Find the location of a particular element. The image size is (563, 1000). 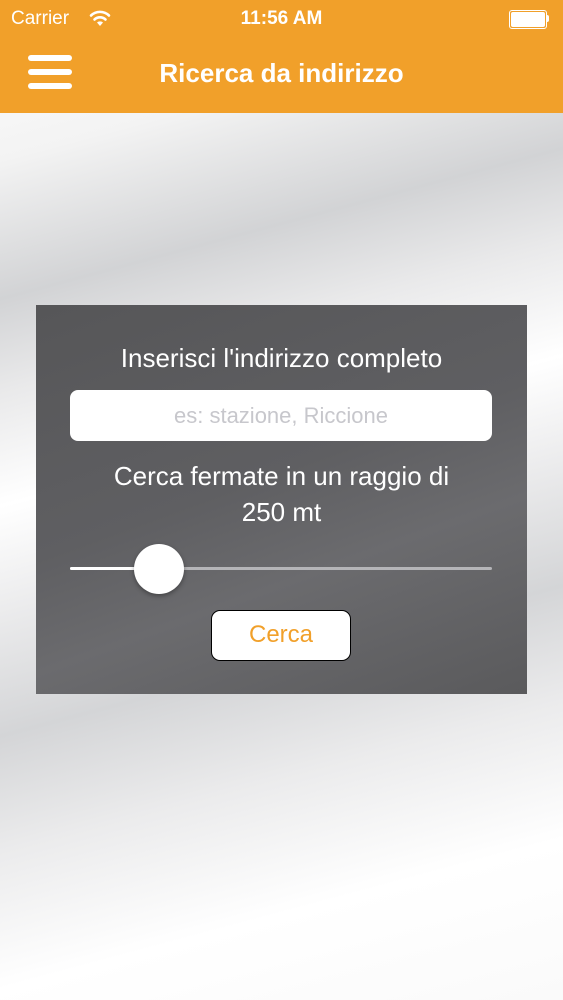

navigation-bar: Carrier 11:56 AM Ricerca da indirizzo is located at coordinates (281, 56).